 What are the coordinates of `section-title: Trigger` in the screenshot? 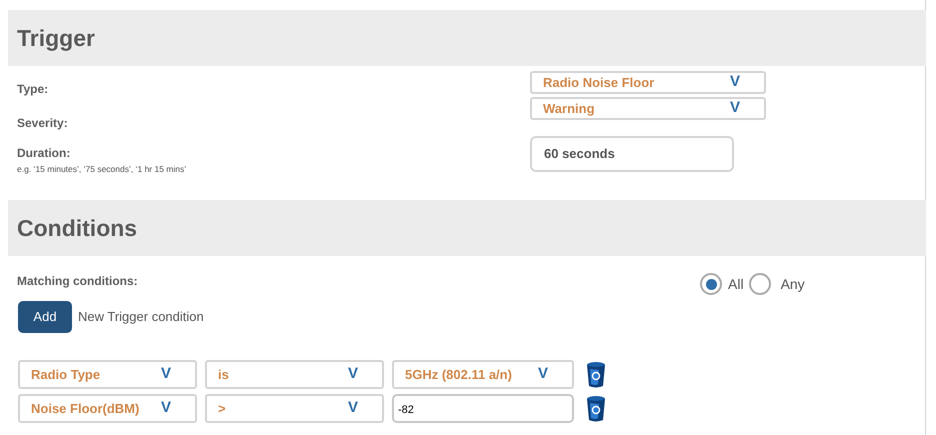 It's located at (56, 38).